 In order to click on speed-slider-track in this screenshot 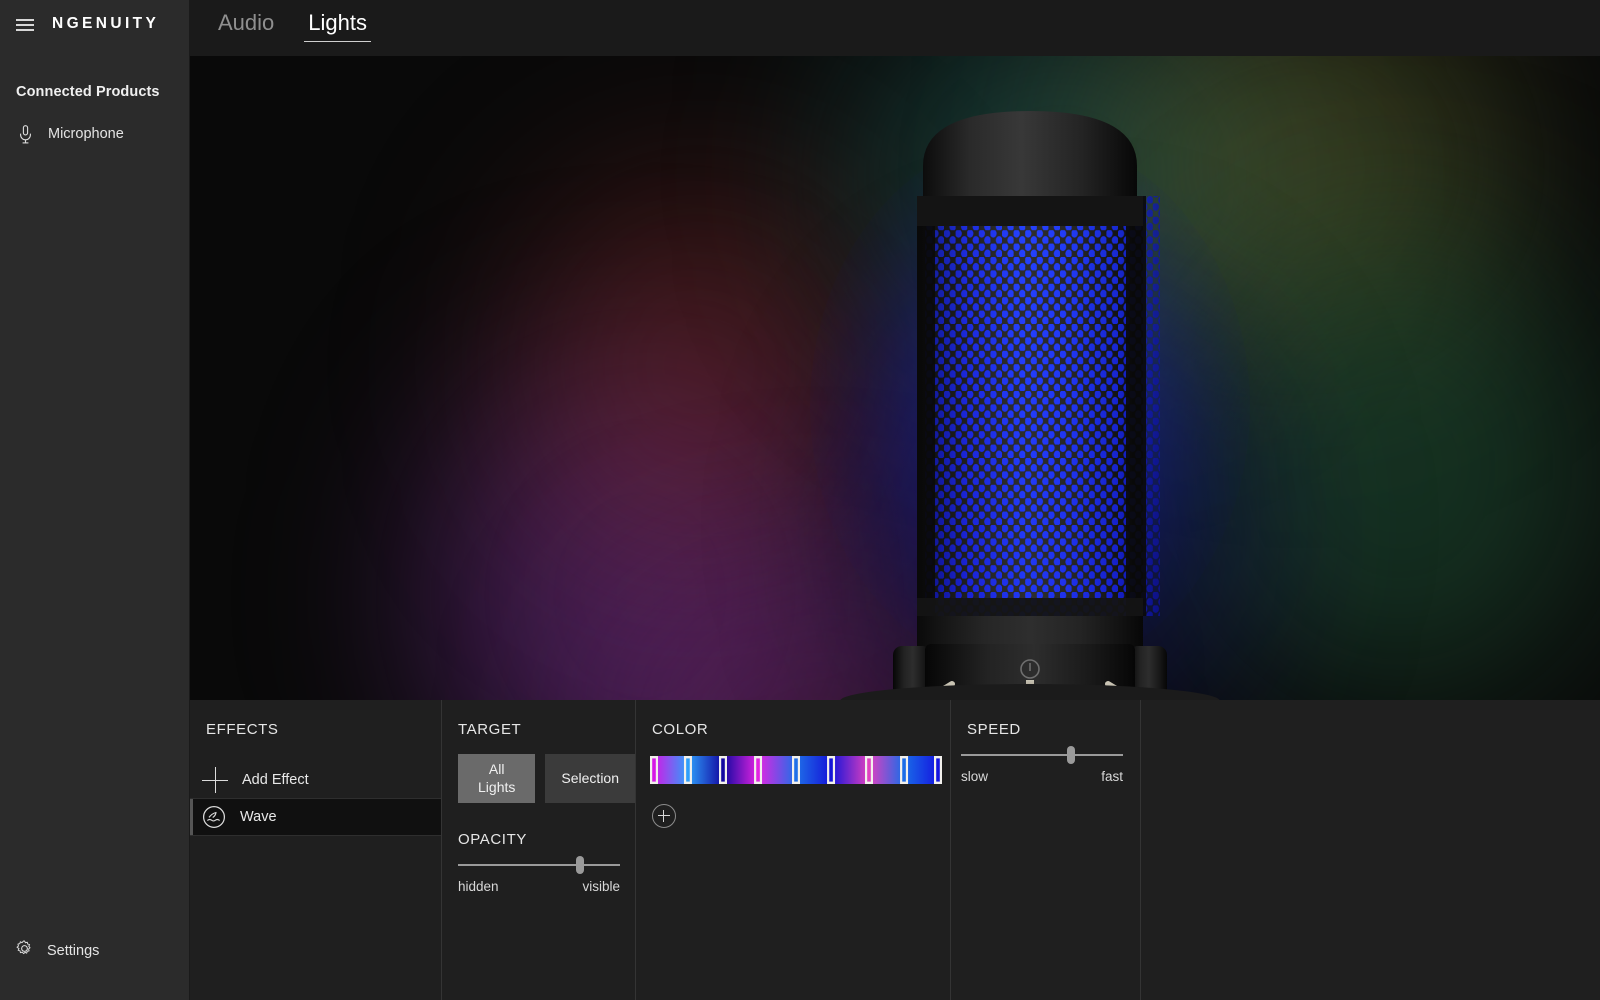, I will do `click(1042, 755)`.